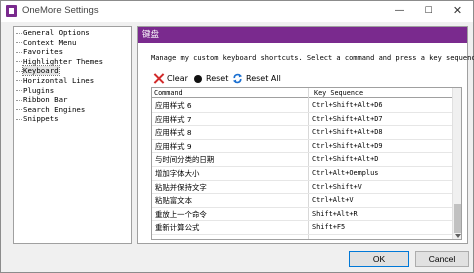  I want to click on nav-item-plugins: Plugins, so click(72, 91).